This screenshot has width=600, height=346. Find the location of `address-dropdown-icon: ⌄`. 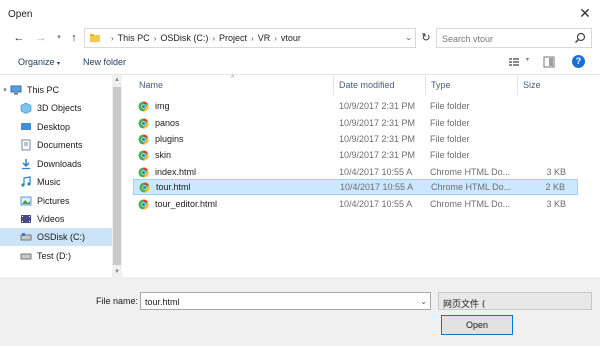

address-dropdown-icon: ⌄ is located at coordinates (408, 37).